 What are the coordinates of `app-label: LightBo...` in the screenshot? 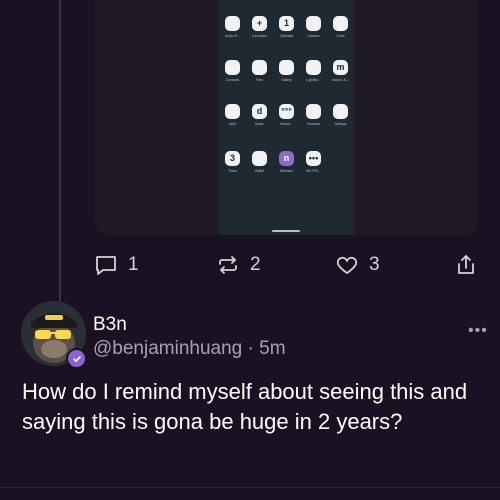 It's located at (313, 80).